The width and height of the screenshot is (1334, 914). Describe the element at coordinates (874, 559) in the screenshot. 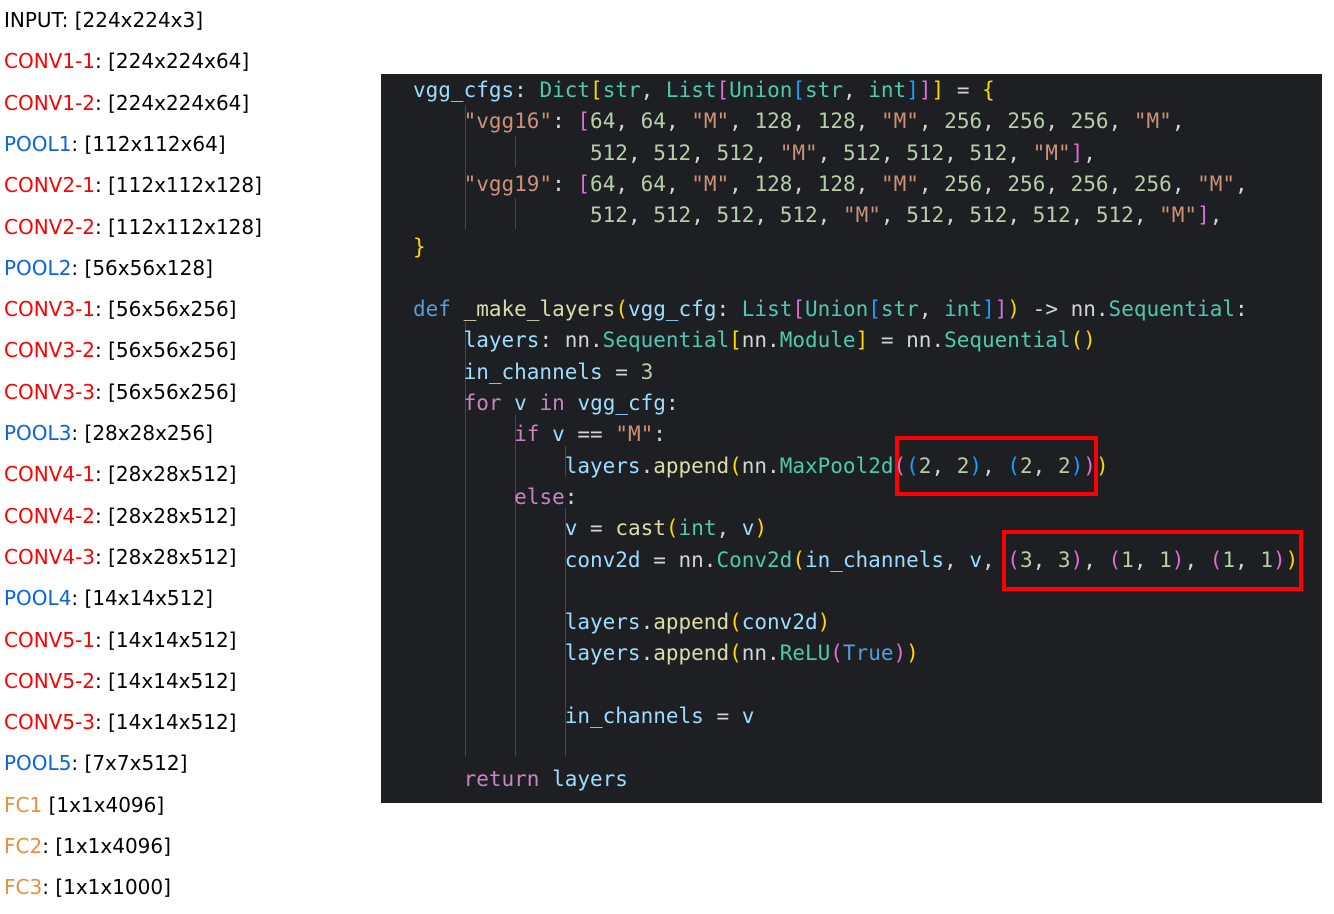

I see `code-token: in_channels` at that location.